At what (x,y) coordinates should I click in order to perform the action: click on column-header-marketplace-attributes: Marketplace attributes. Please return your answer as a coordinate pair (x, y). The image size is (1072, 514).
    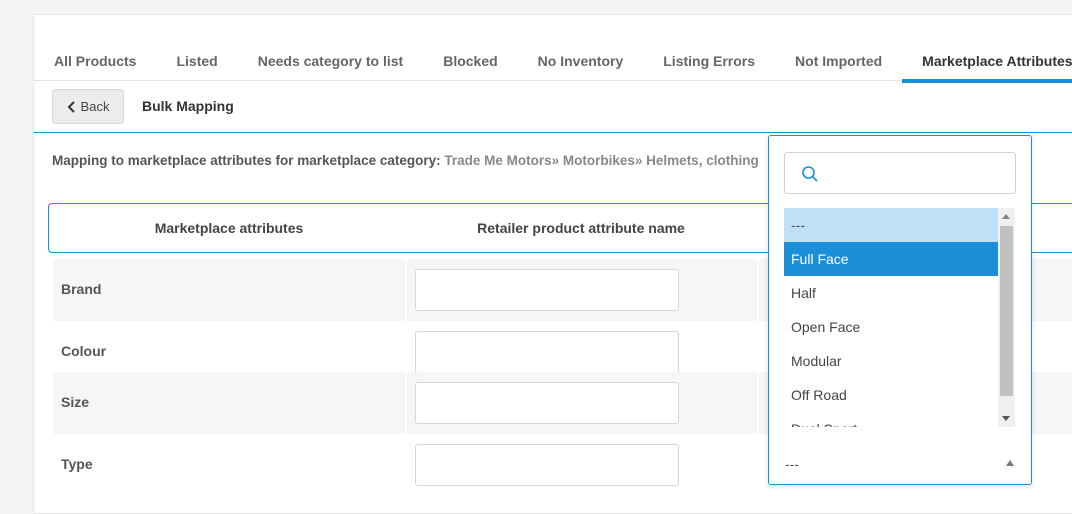
    Looking at the image, I should click on (229, 228).